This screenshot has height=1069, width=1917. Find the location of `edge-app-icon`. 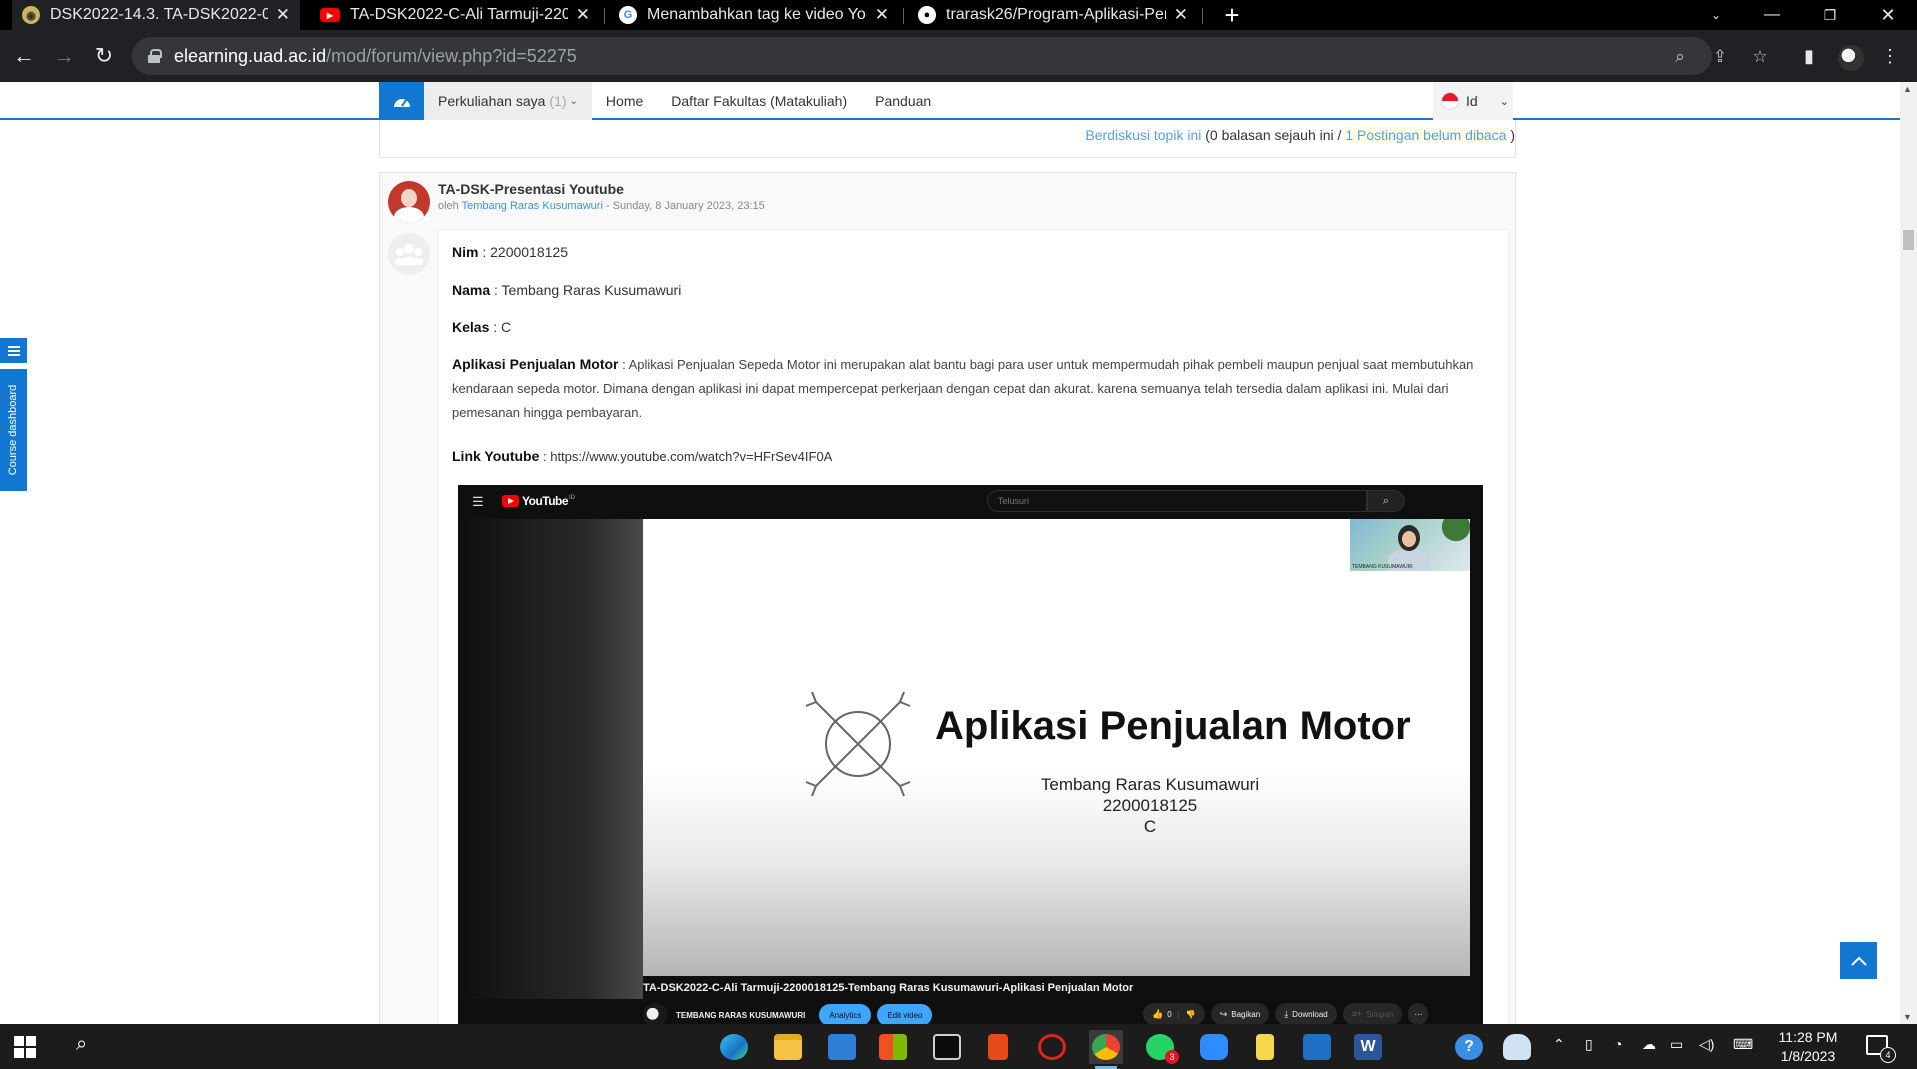

edge-app-icon is located at coordinates (734, 1047).